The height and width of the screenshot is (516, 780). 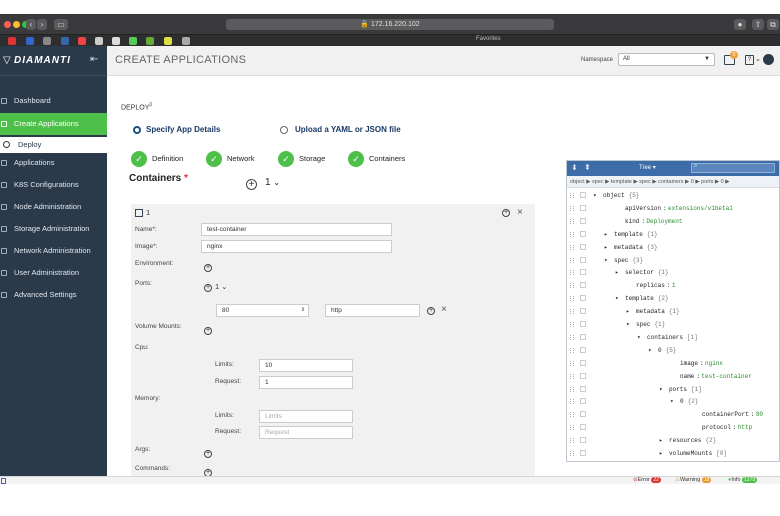 What do you see at coordinates (221, 286) in the screenshot?
I see `ports-count-dropdown: 1 ⌄` at bounding box center [221, 286].